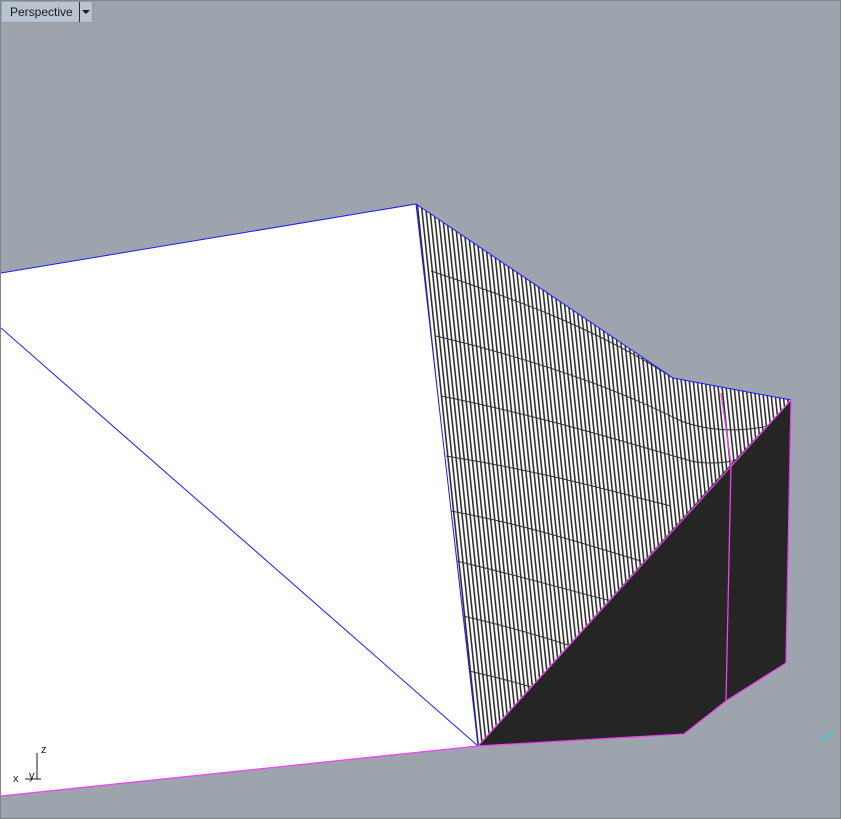 The width and height of the screenshot is (841, 819). Describe the element at coordinates (32, 776) in the screenshot. I see `axis-y-label: y` at that location.